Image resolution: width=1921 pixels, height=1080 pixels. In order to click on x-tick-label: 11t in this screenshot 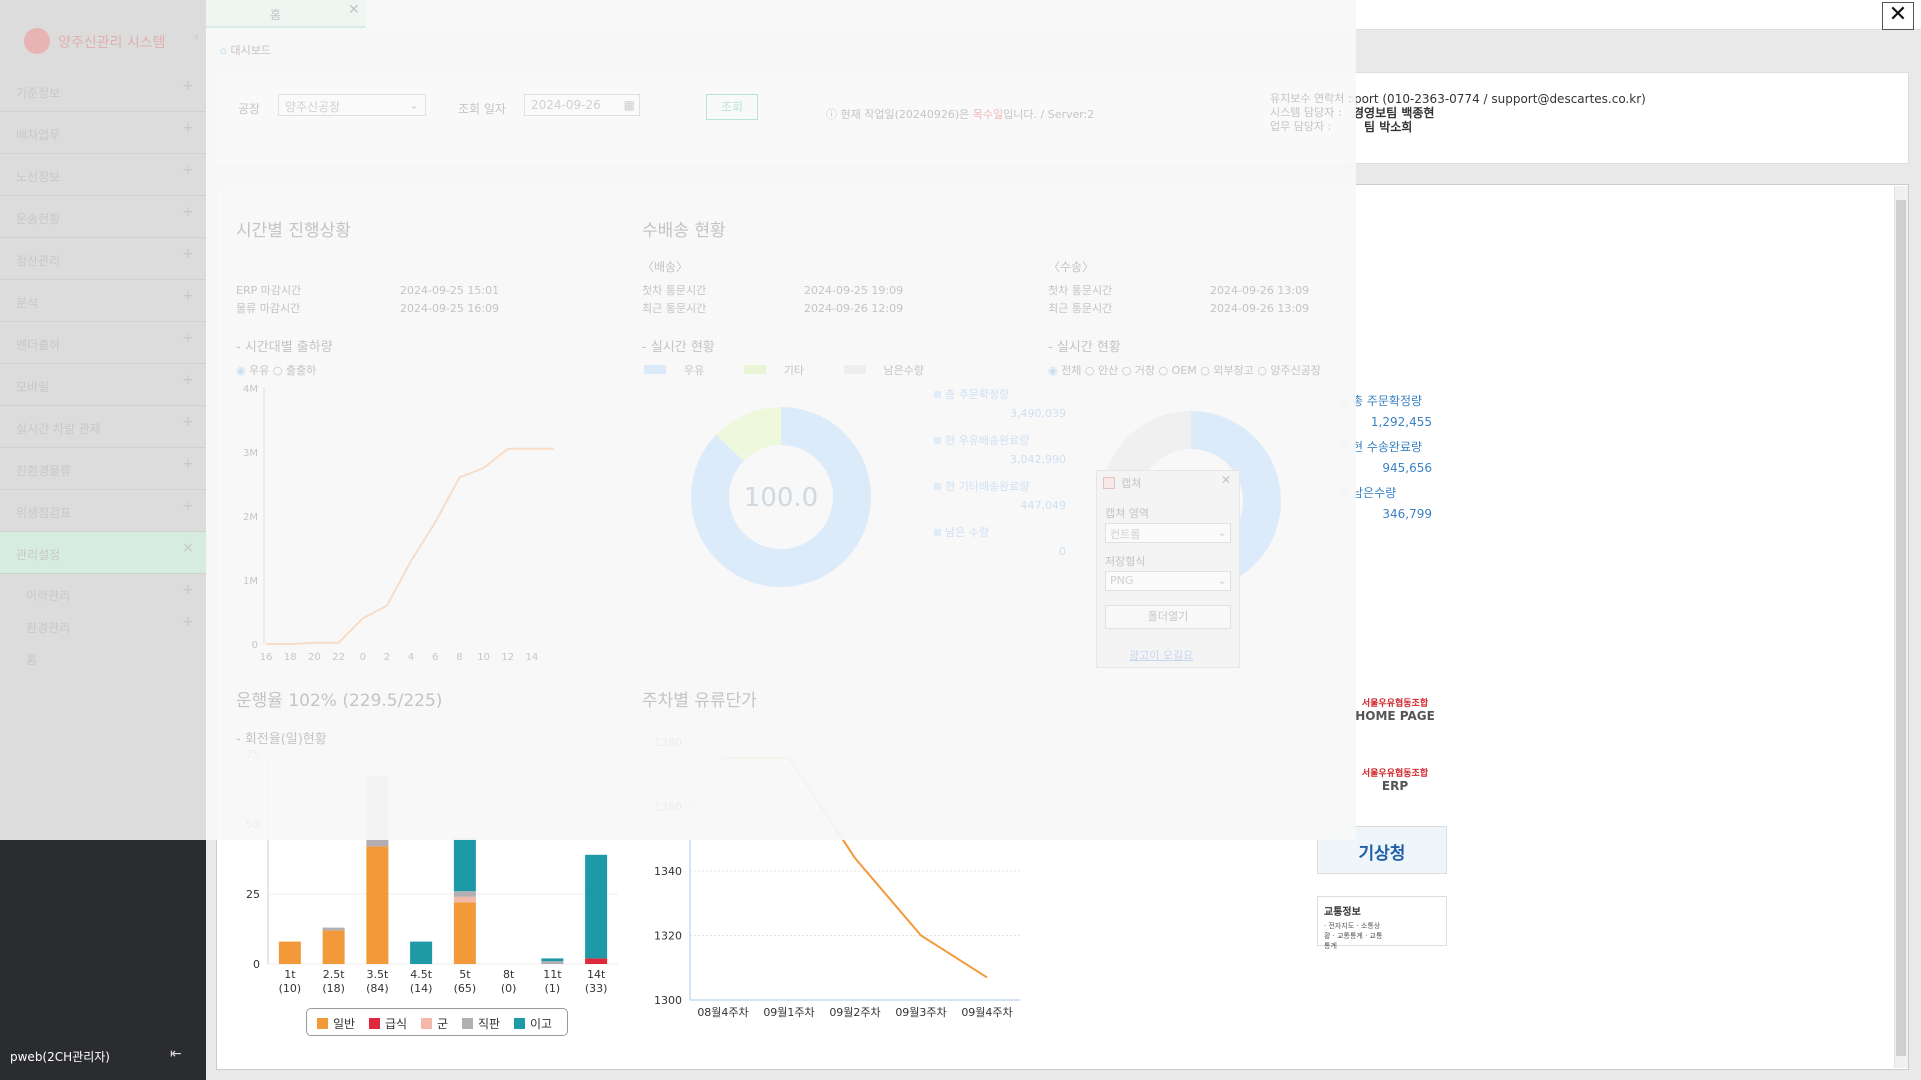, I will do `click(552, 974)`.